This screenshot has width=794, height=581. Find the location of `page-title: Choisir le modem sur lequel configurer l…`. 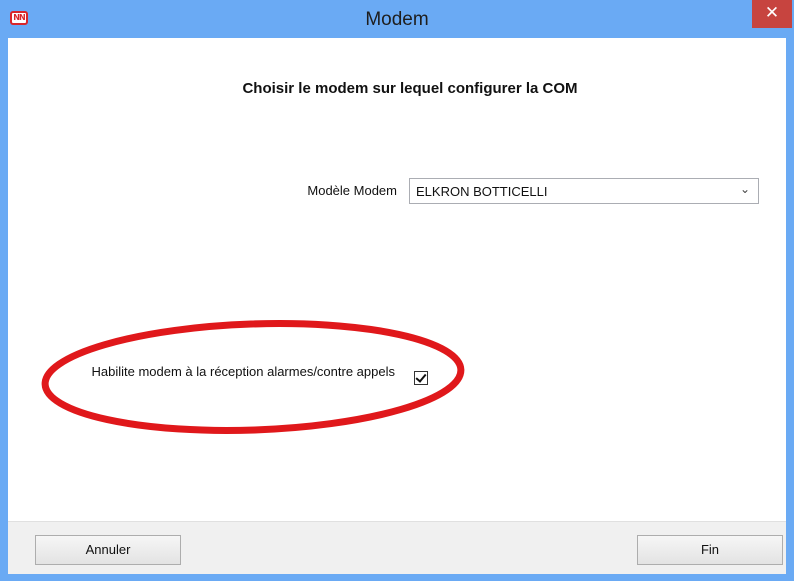

page-title: Choisir le modem sur lequel configurer l… is located at coordinates (410, 88).